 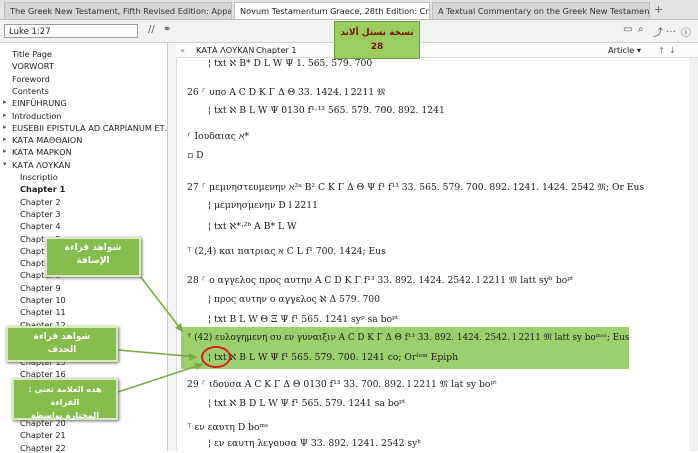 What do you see at coordinates (93, 261) in the screenshot?
I see `annotation-addition-line2: الإضافة` at bounding box center [93, 261].